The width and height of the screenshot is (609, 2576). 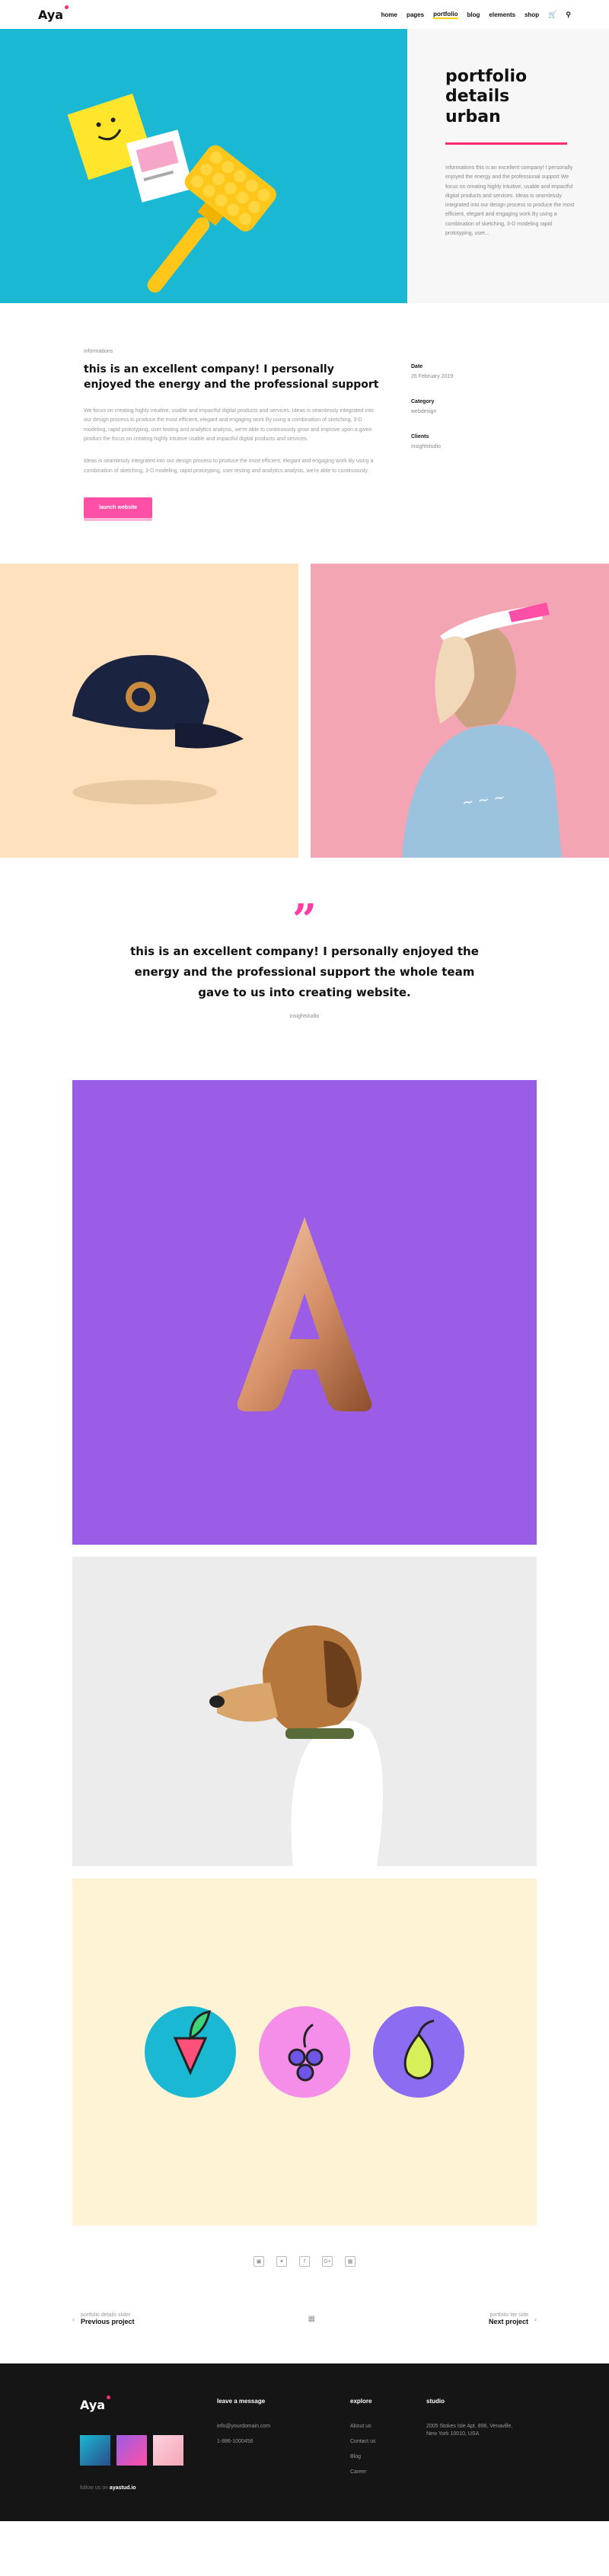 What do you see at coordinates (108, 2488) in the screenshot?
I see `follow-us: follow us on ayastud.io` at bounding box center [108, 2488].